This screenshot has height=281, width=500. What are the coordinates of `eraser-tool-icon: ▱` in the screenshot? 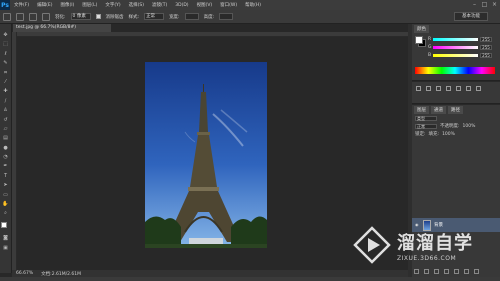 It's located at (5, 129).